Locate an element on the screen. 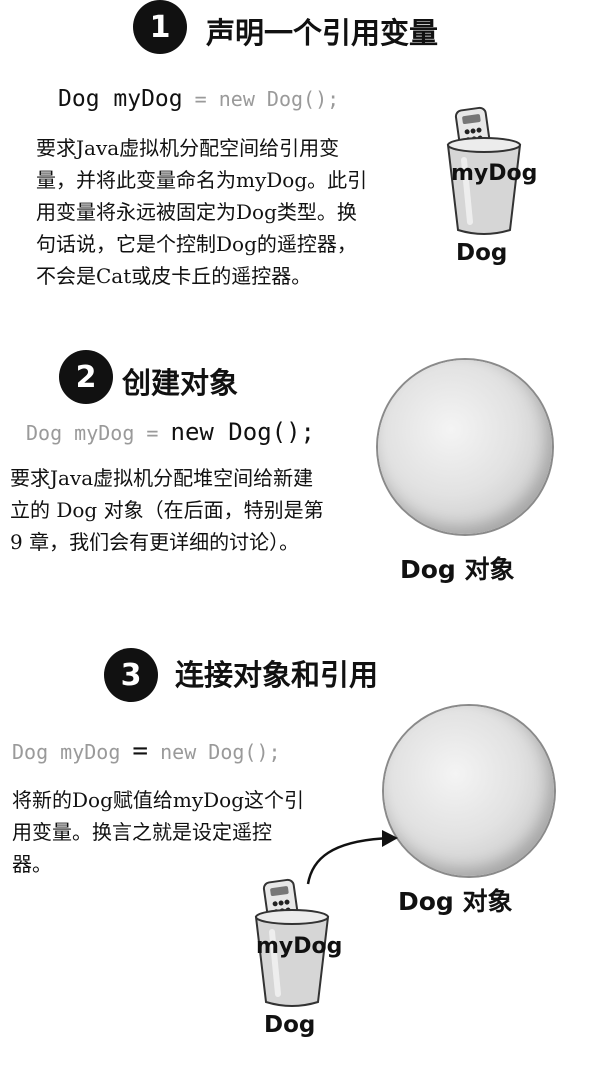  step2-line: 要求Java虚拟机分配堆空间给新建 is located at coordinates (162, 478).